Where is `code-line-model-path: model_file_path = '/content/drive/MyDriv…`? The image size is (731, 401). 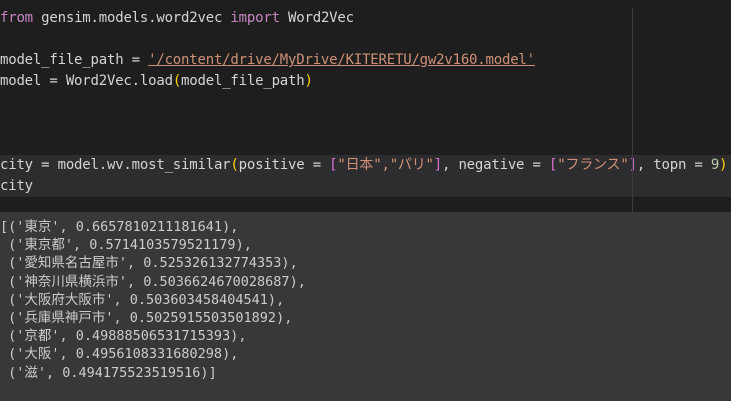 code-line-model-path: model_file_path = '/content/drive/MyDriv… is located at coordinates (365, 60).